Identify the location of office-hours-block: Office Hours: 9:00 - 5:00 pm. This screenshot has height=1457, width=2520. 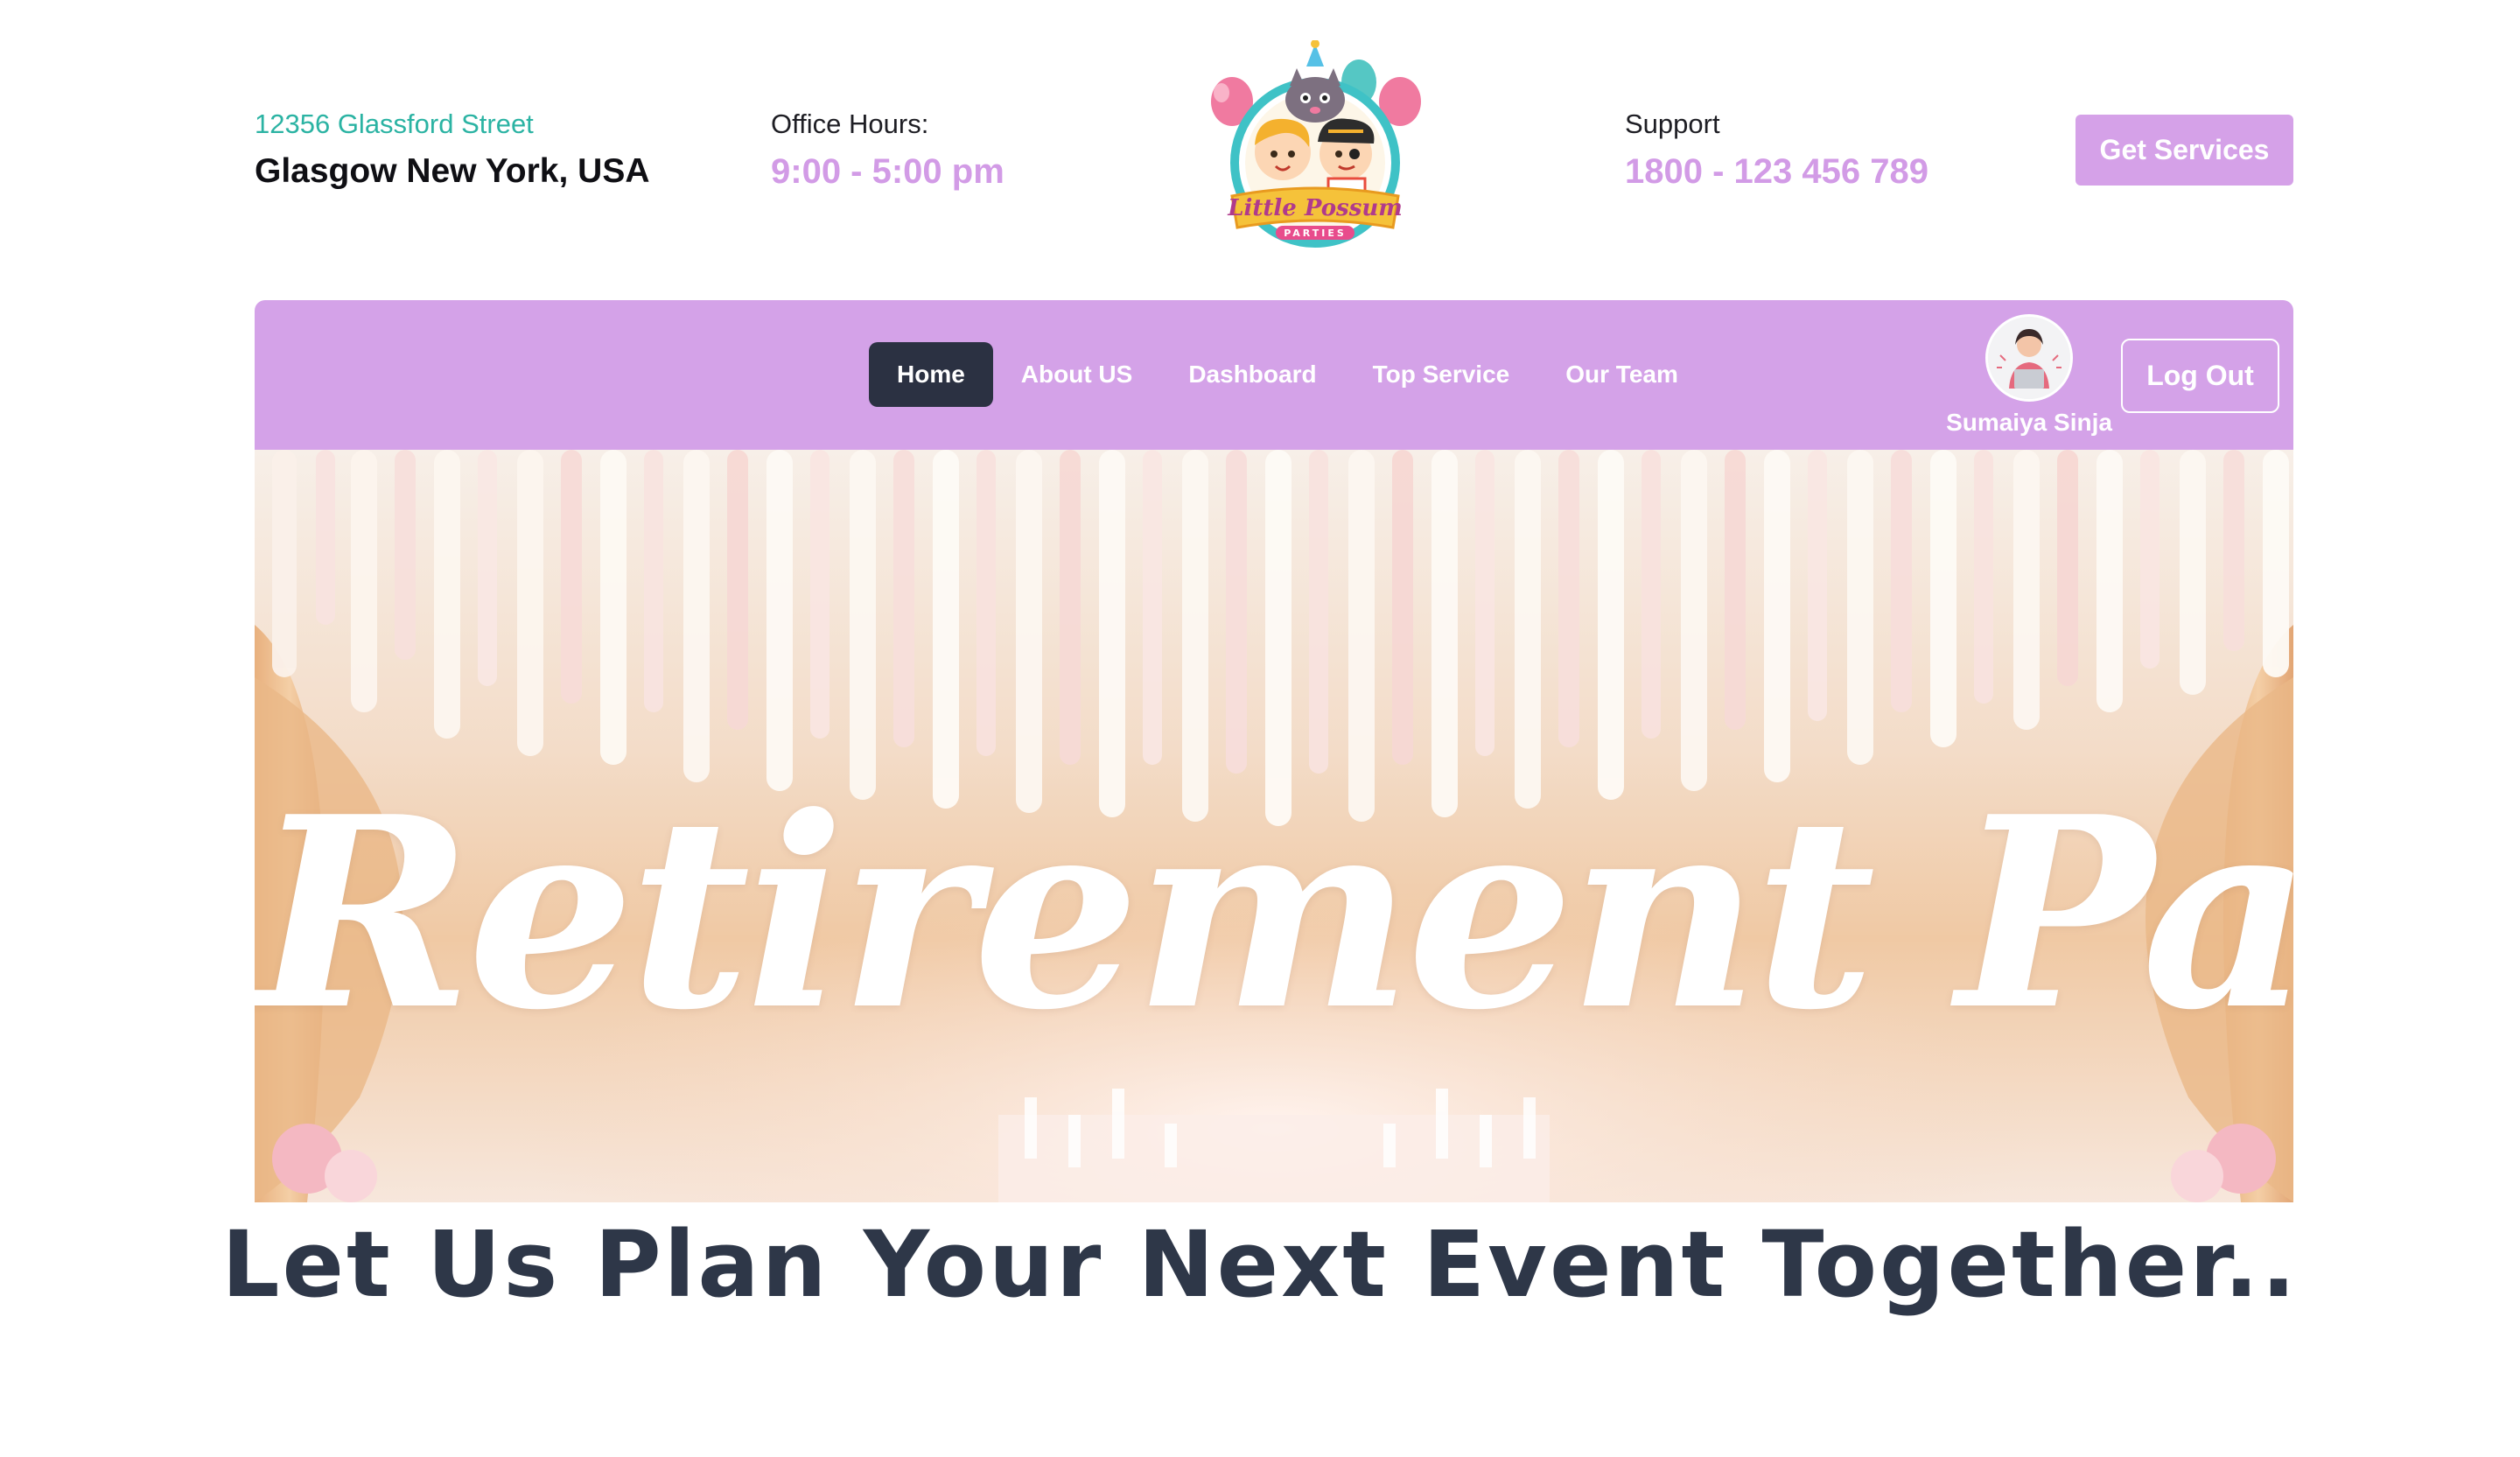
(887, 151).